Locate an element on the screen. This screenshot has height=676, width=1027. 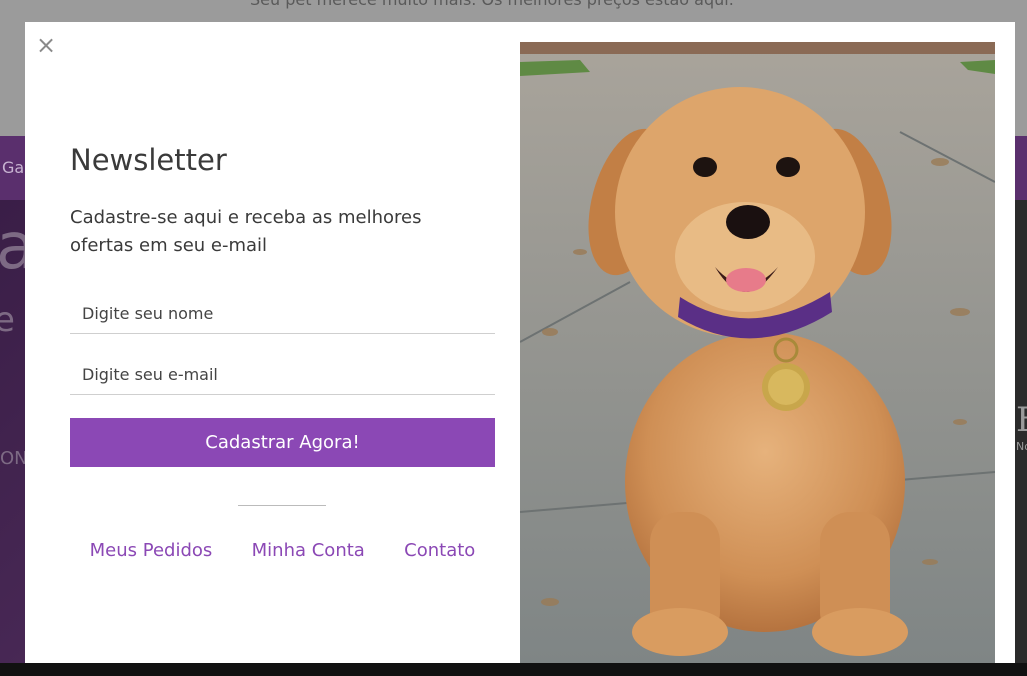
modal-title: Newsletter is located at coordinates (148, 160).